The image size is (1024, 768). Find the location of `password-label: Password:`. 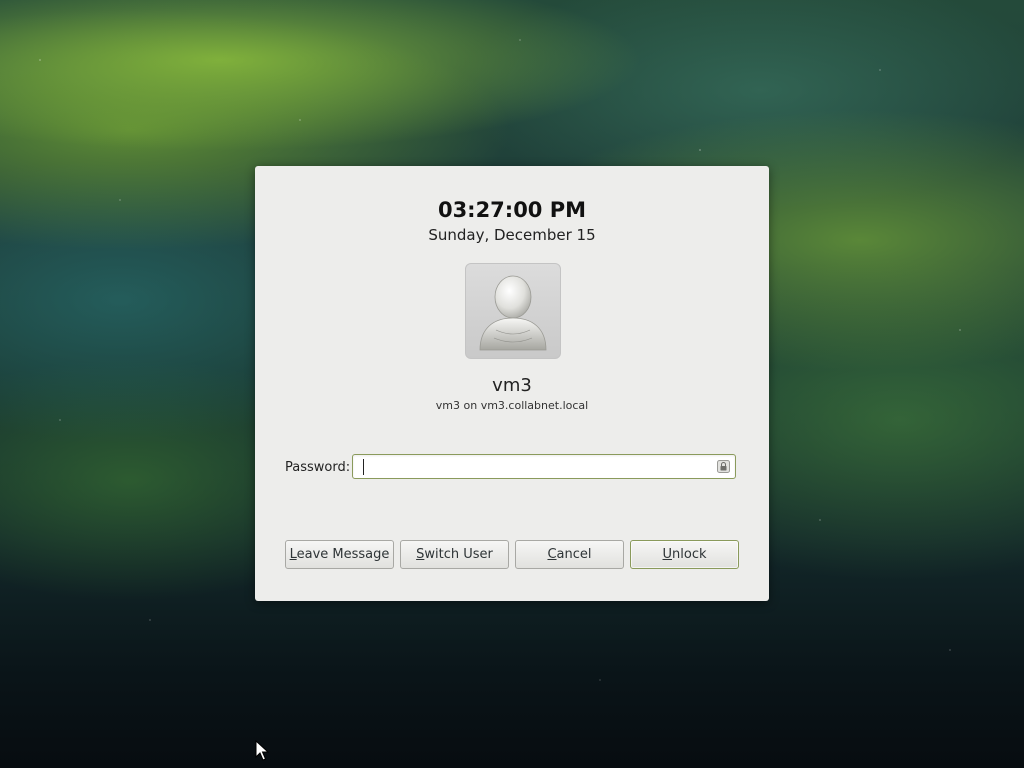

password-label: Password: is located at coordinates (318, 467).